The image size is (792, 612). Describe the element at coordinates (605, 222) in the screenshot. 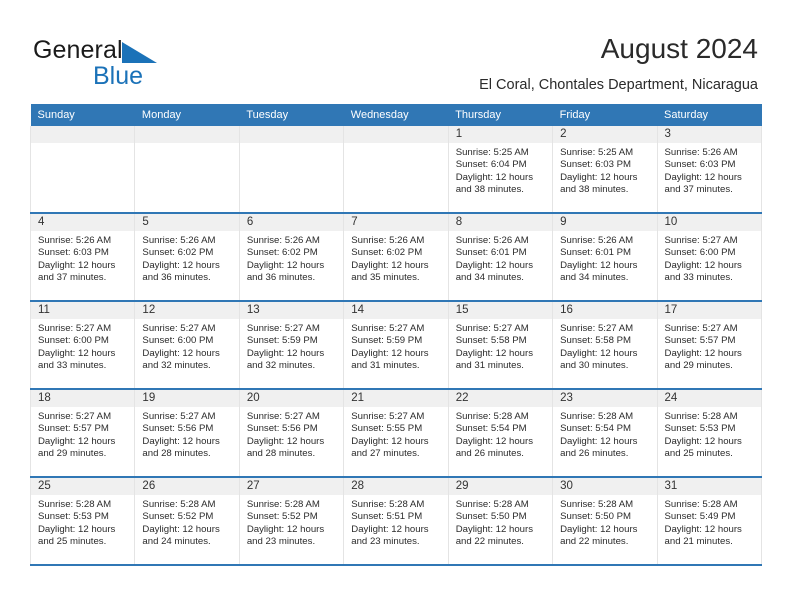

I see `day-number: 9` at that location.